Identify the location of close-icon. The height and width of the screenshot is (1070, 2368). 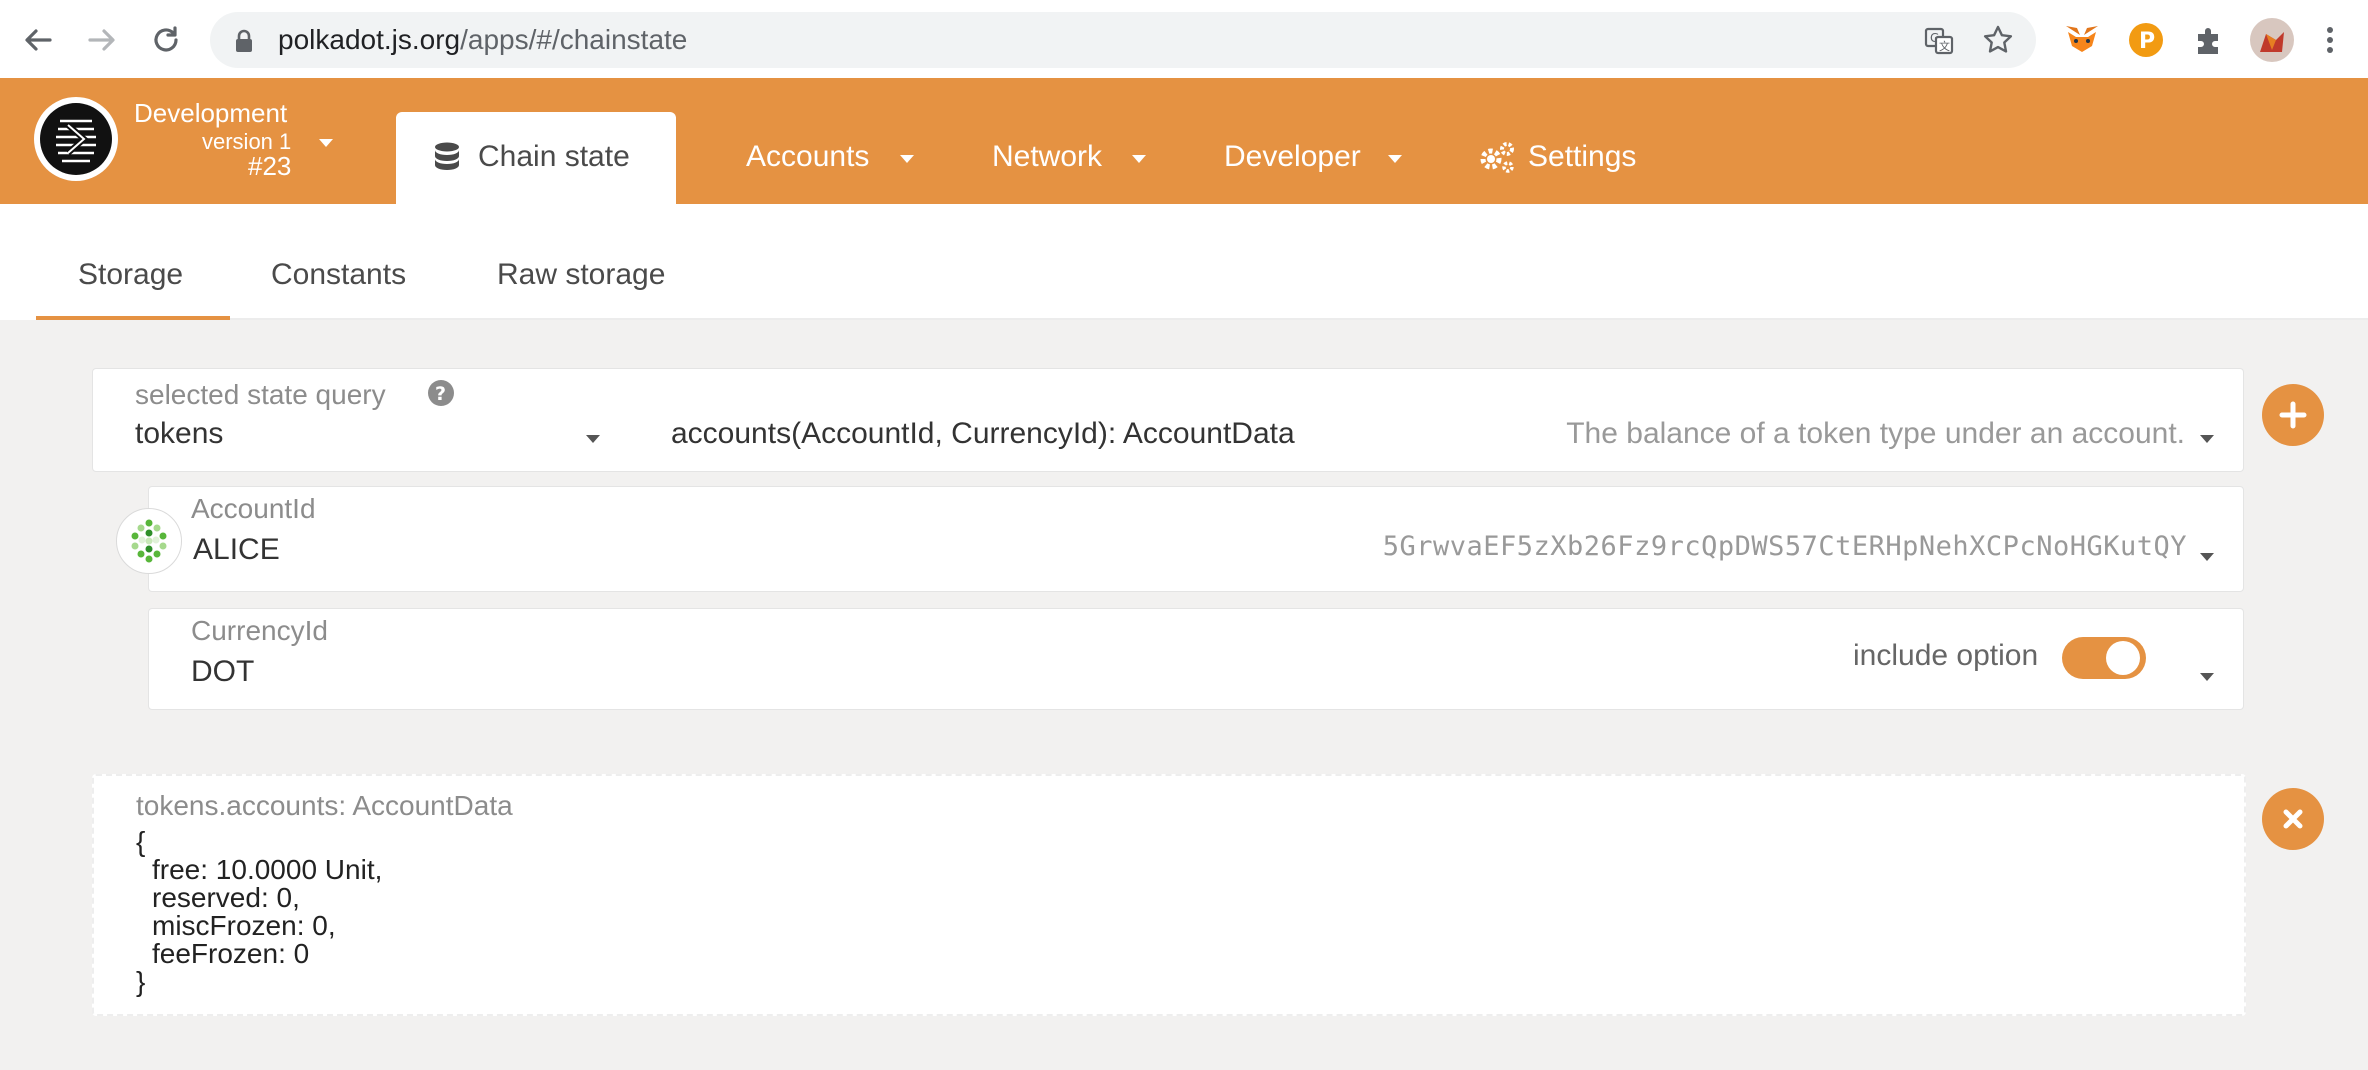
(2293, 819).